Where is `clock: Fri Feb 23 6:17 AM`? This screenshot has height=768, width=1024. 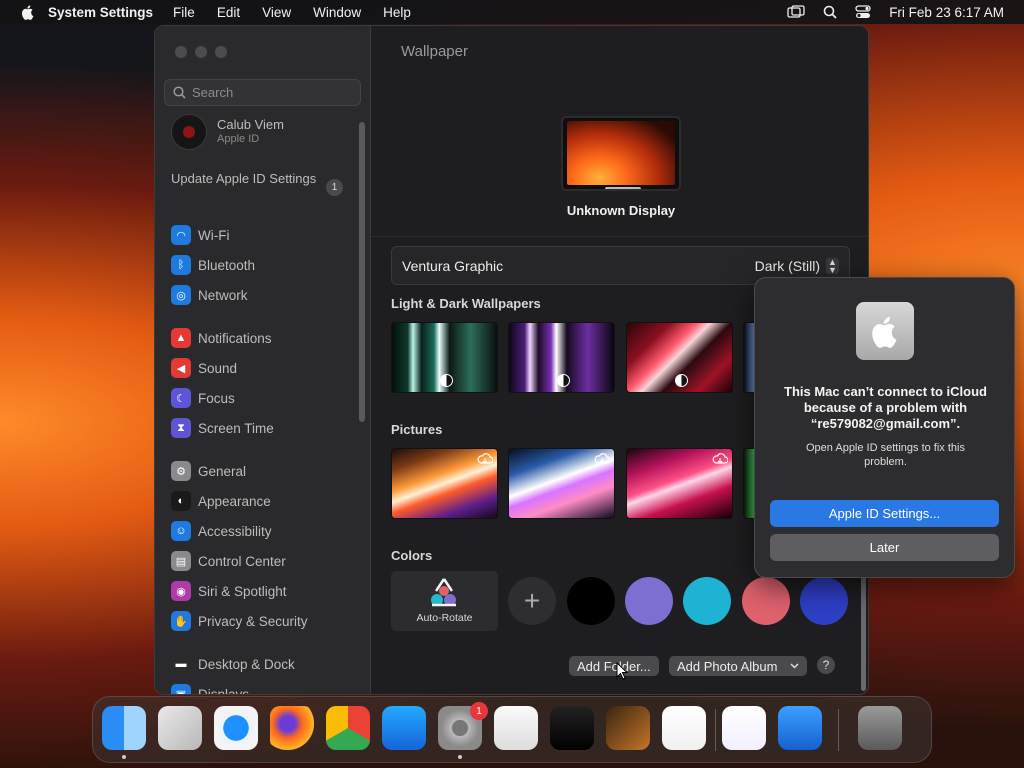
clock: Fri Feb 23 6:17 AM is located at coordinates (946, 12).